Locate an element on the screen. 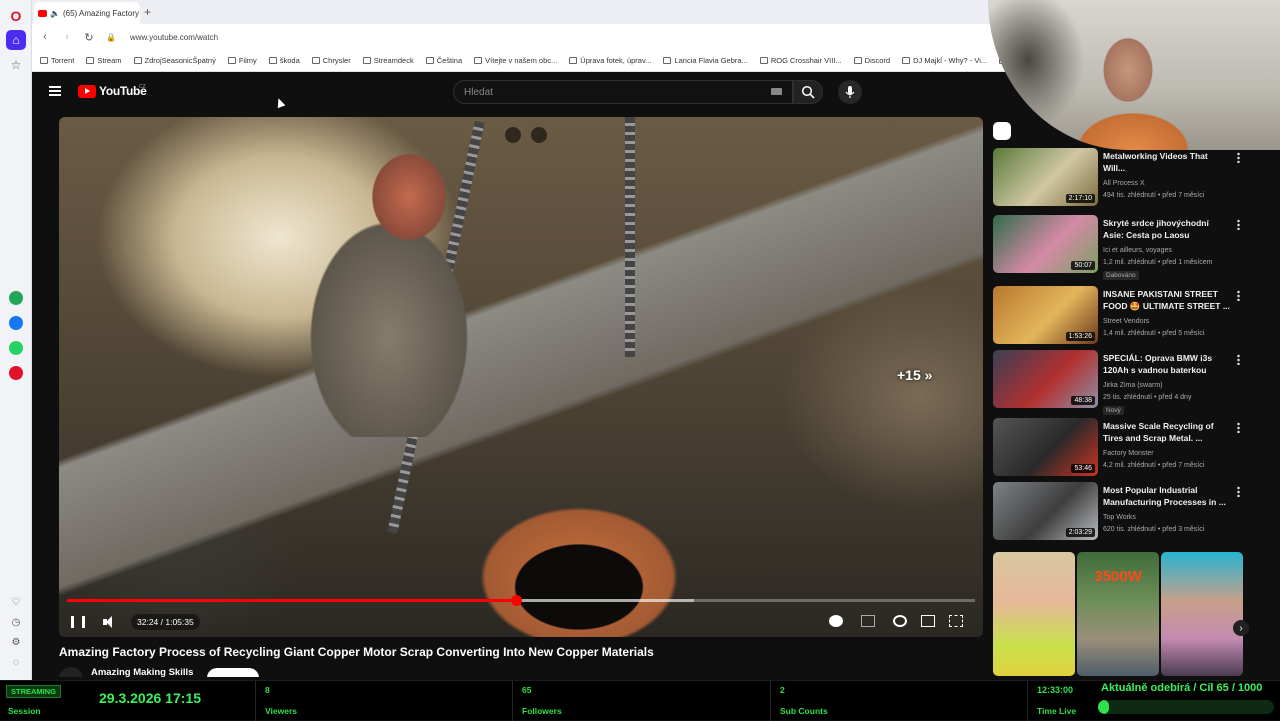  volume-icon is located at coordinates (110, 622).